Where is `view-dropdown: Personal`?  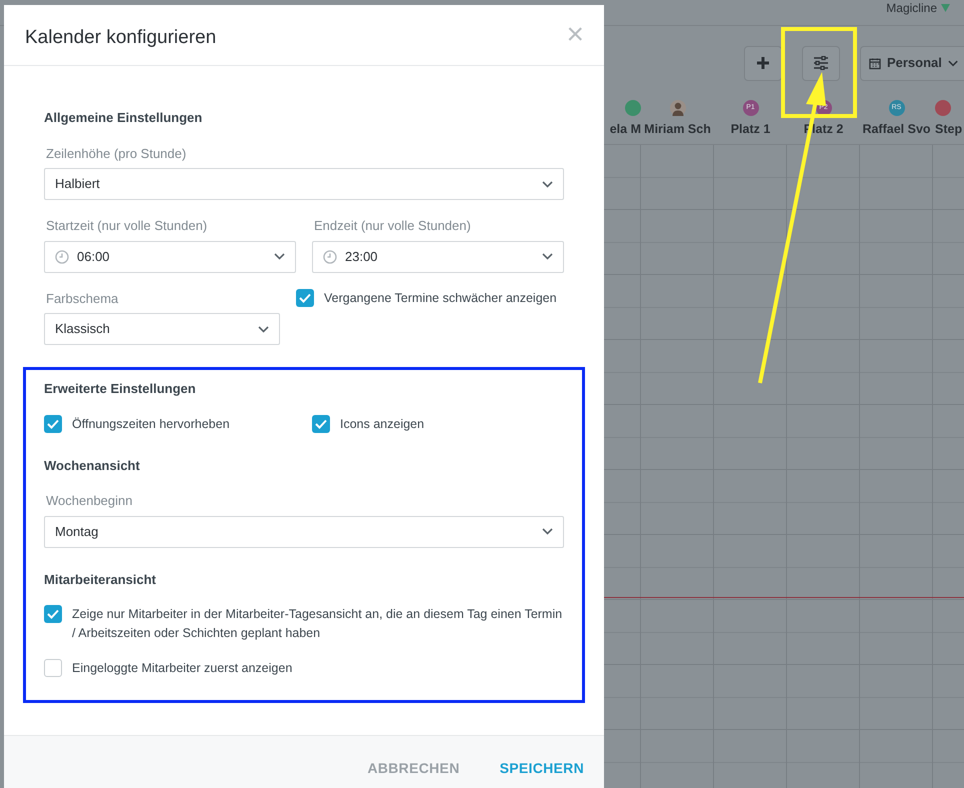 view-dropdown: Personal is located at coordinates (912, 63).